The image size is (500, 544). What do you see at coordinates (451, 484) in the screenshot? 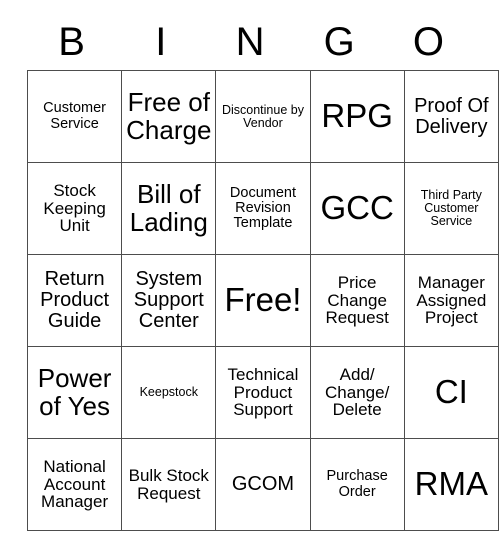
I see `bingo-cell: RMA` at bounding box center [451, 484].